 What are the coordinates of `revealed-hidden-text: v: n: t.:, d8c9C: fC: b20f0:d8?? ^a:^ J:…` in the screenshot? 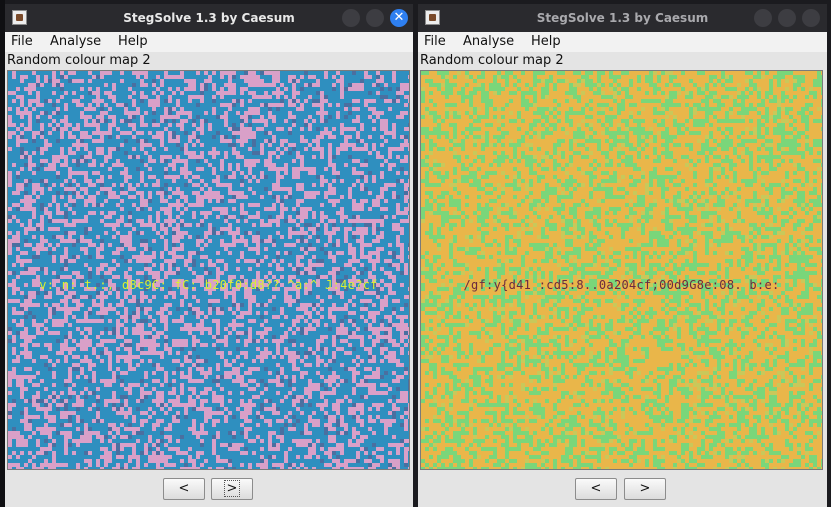 It's located at (208, 285).